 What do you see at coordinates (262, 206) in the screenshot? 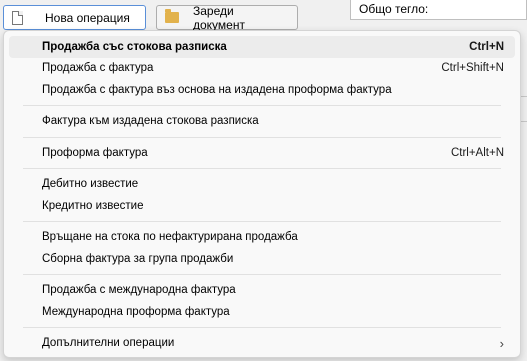
I see `menu-item-credit-note: Кредитно известие` at bounding box center [262, 206].